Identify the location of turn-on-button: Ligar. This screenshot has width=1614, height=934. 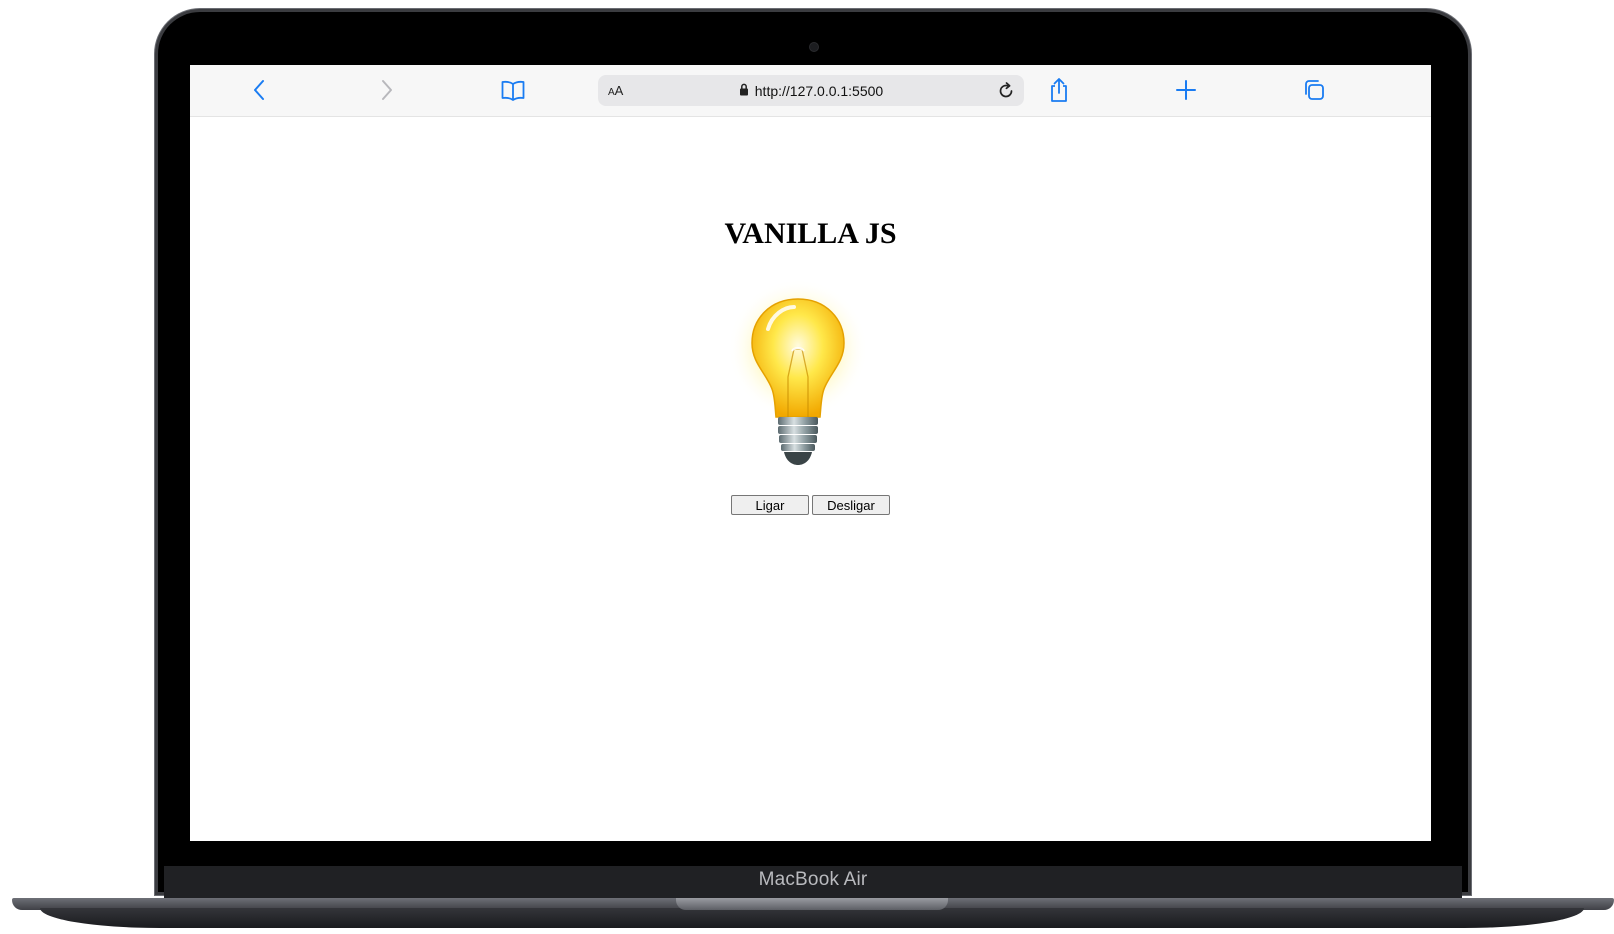
(770, 505).